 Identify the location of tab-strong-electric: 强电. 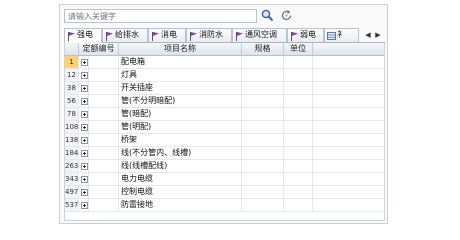
(83, 35).